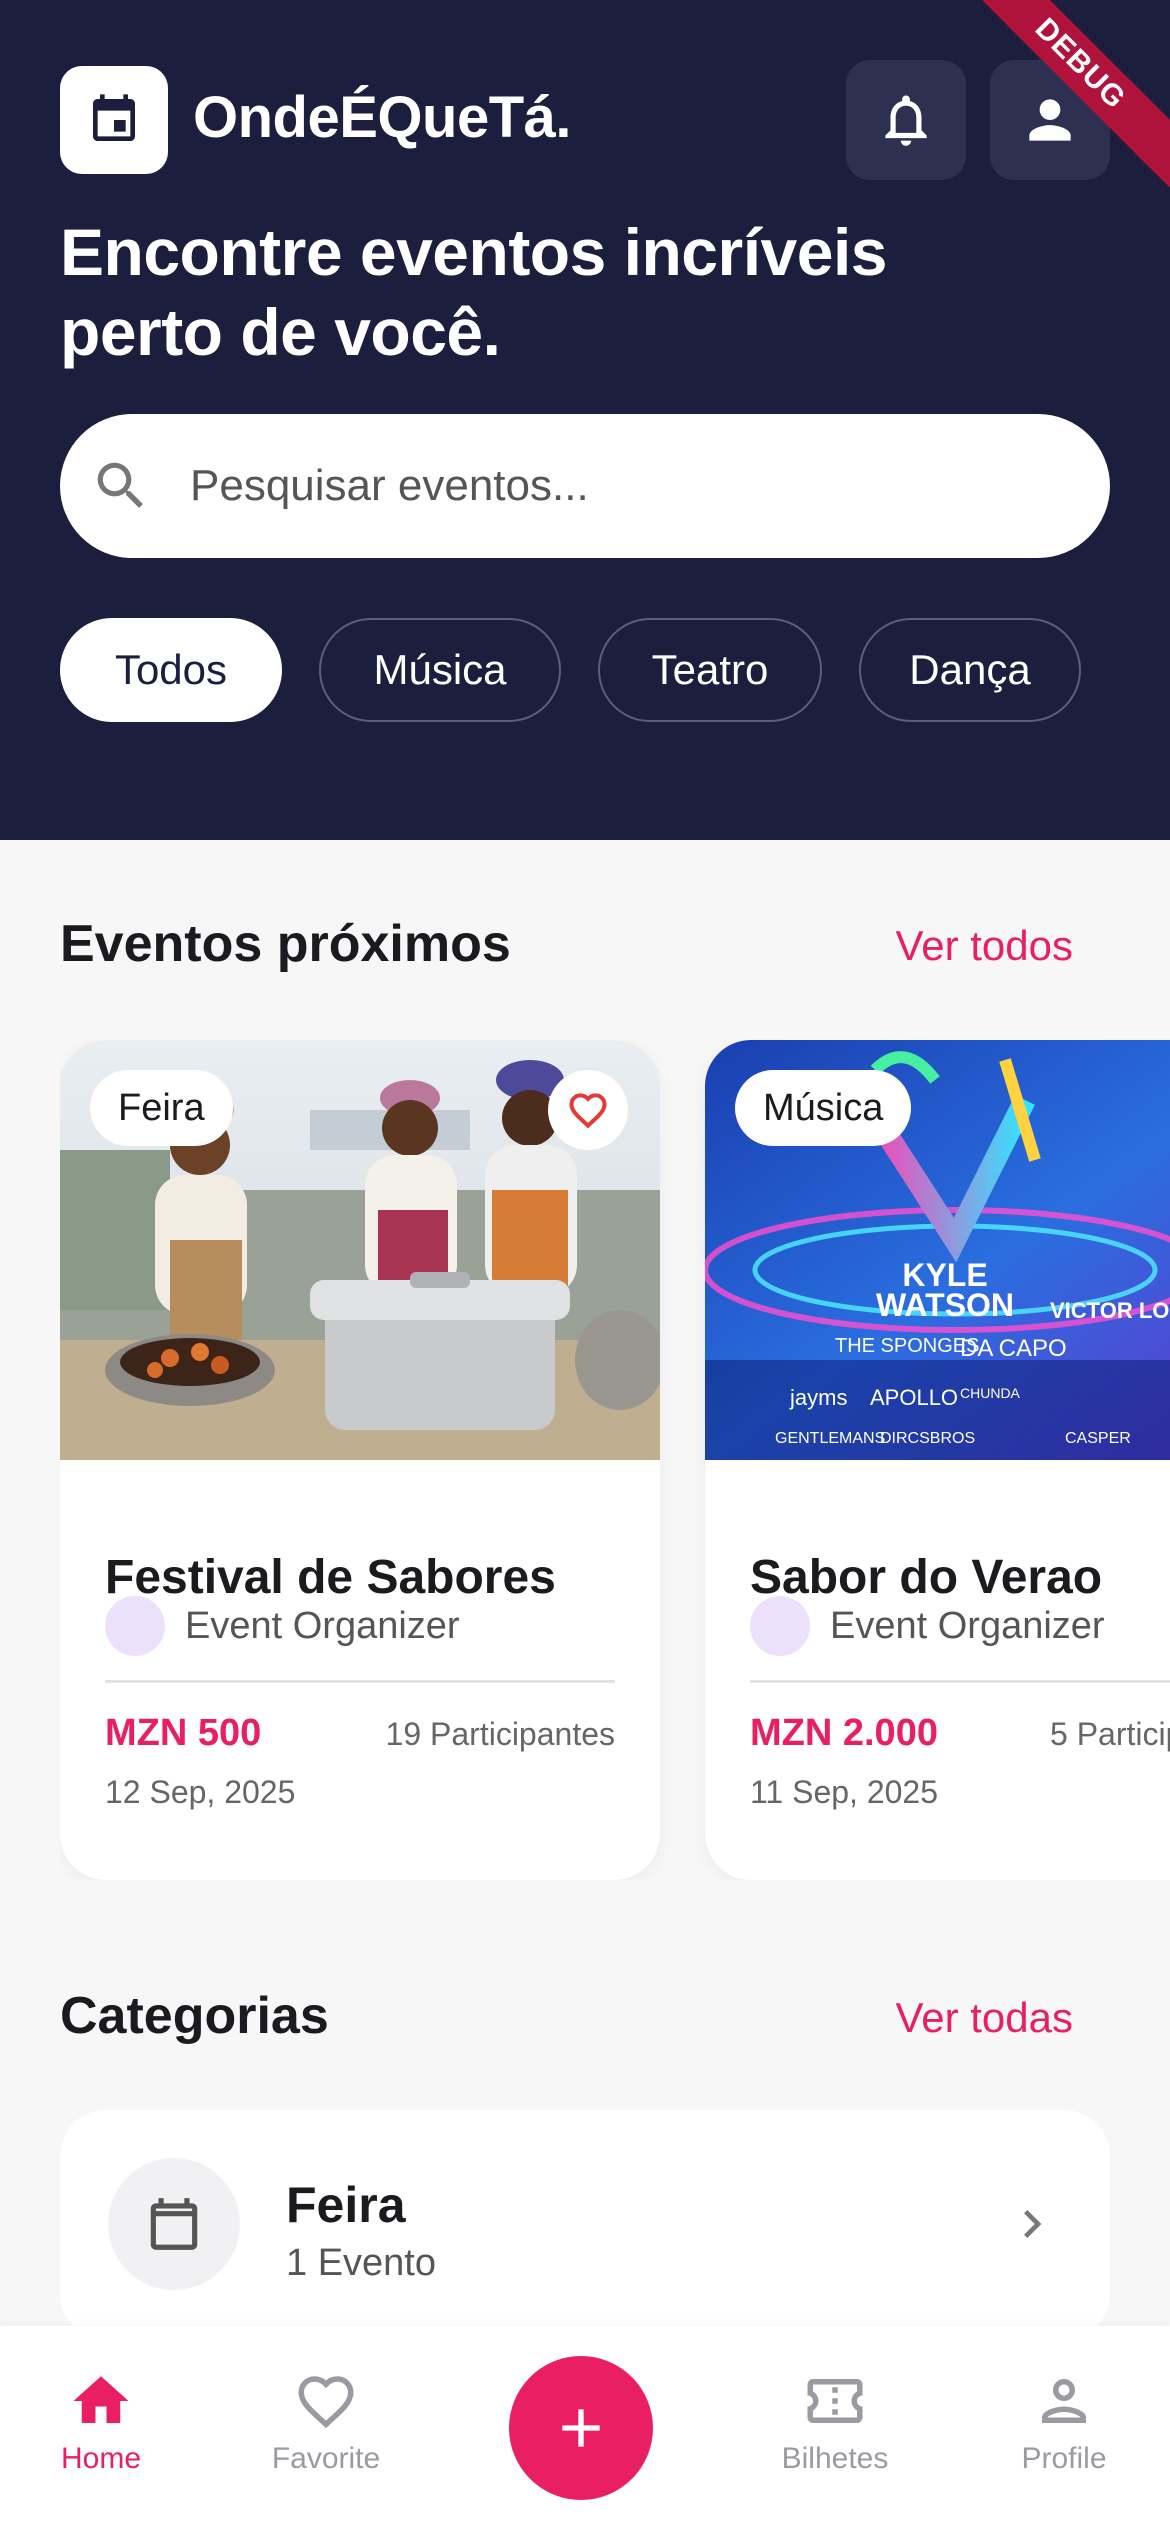 The height and width of the screenshot is (2532, 1170). I want to click on nav-home: Home, so click(101, 2422).